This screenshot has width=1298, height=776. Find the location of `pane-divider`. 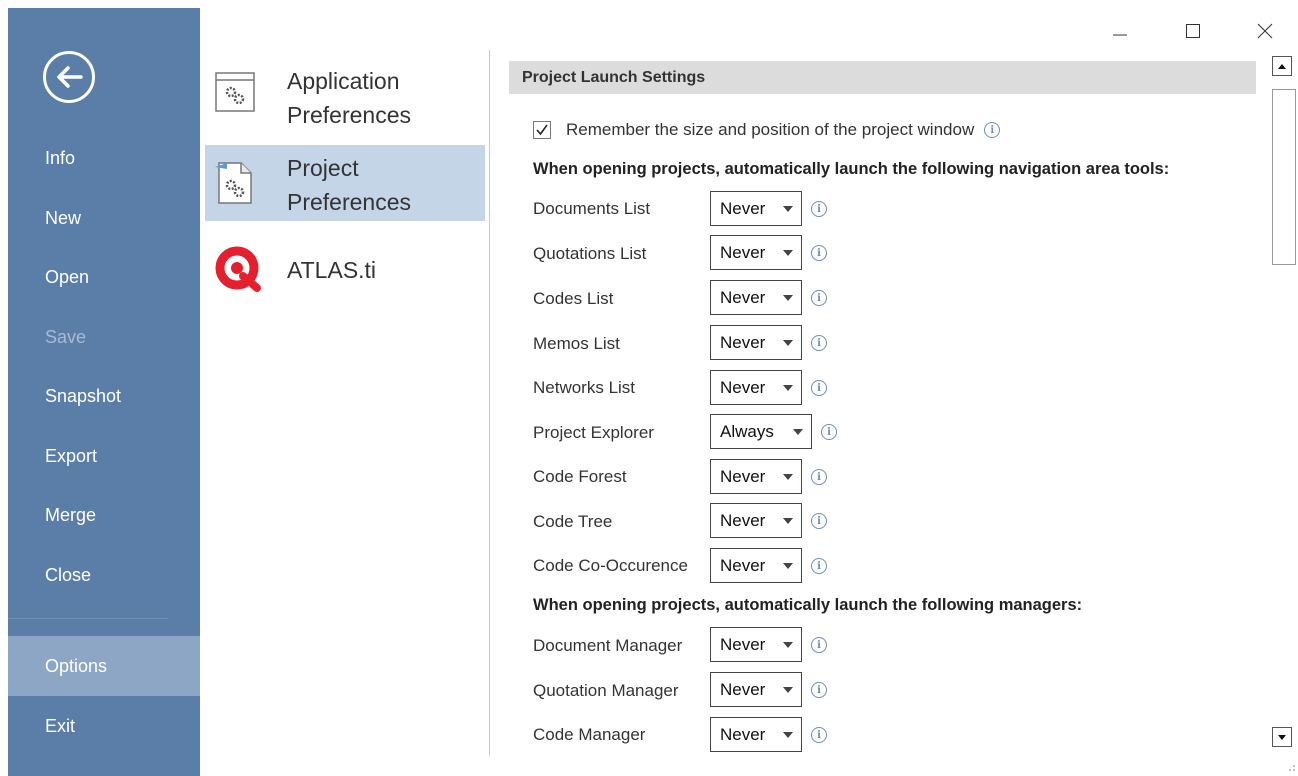

pane-divider is located at coordinates (489, 403).